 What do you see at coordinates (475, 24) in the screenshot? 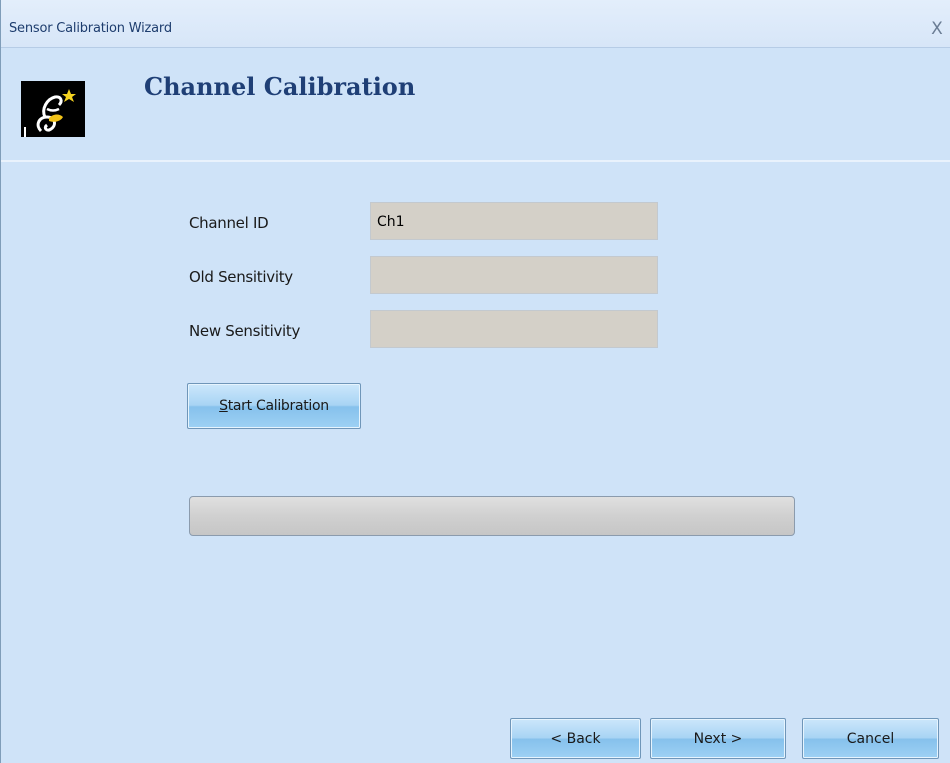
I see `title-bar: Sensor Calibration Wizard X` at bounding box center [475, 24].